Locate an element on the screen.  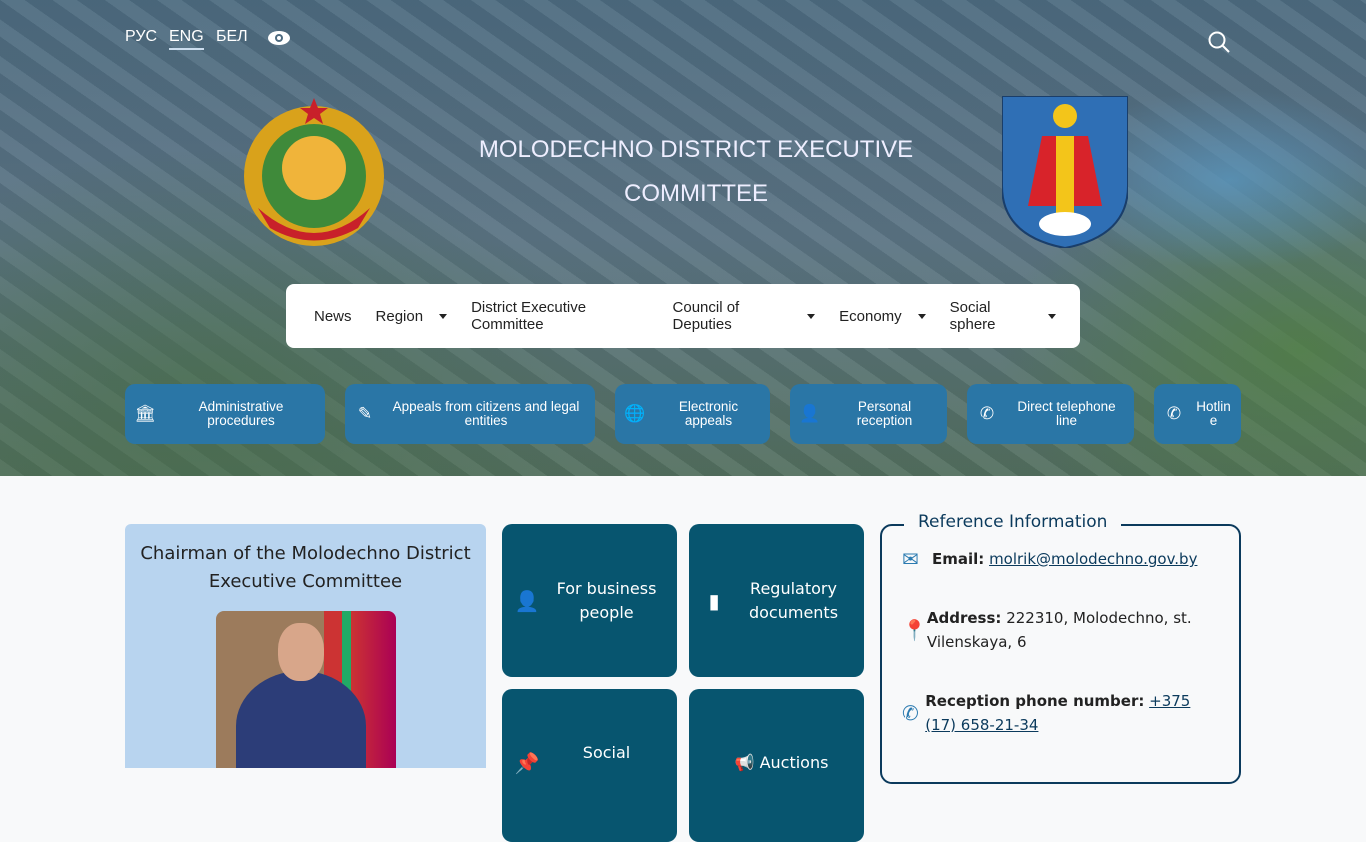
pin-icon: 📌 is located at coordinates (527, 763).